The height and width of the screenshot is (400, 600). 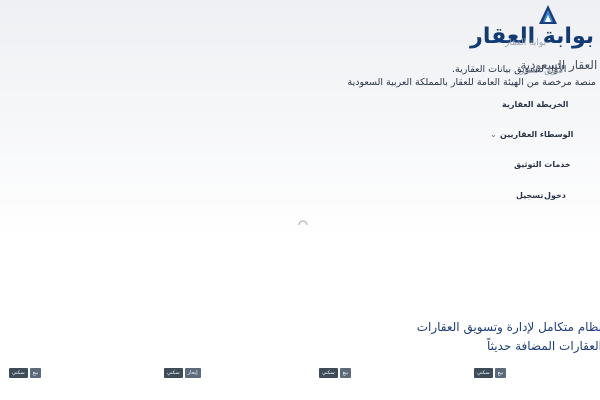 I want to click on section-heading-recent: العقارات المضافة حديثاً, so click(x=543, y=346).